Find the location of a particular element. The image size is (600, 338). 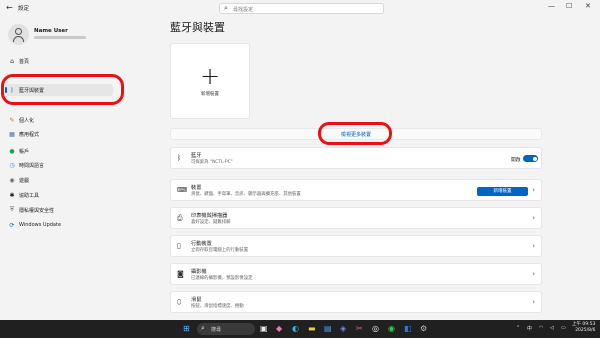

sidebar-item-label: 首頁 is located at coordinates (24, 61).